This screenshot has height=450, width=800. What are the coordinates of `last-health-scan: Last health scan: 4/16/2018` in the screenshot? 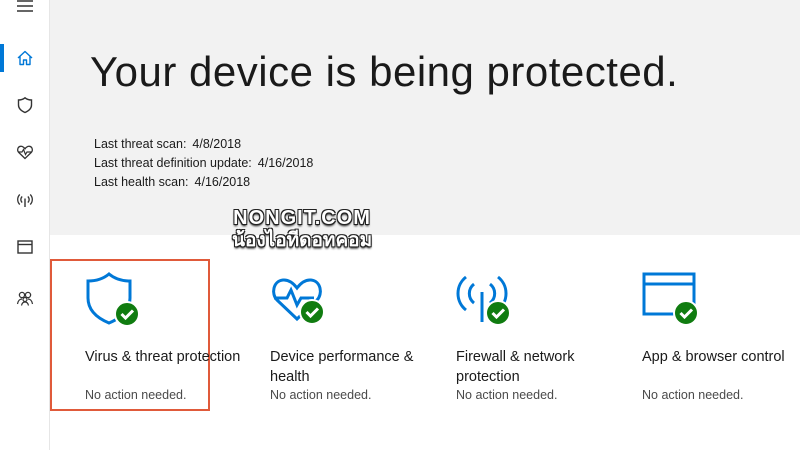 It's located at (172, 182).